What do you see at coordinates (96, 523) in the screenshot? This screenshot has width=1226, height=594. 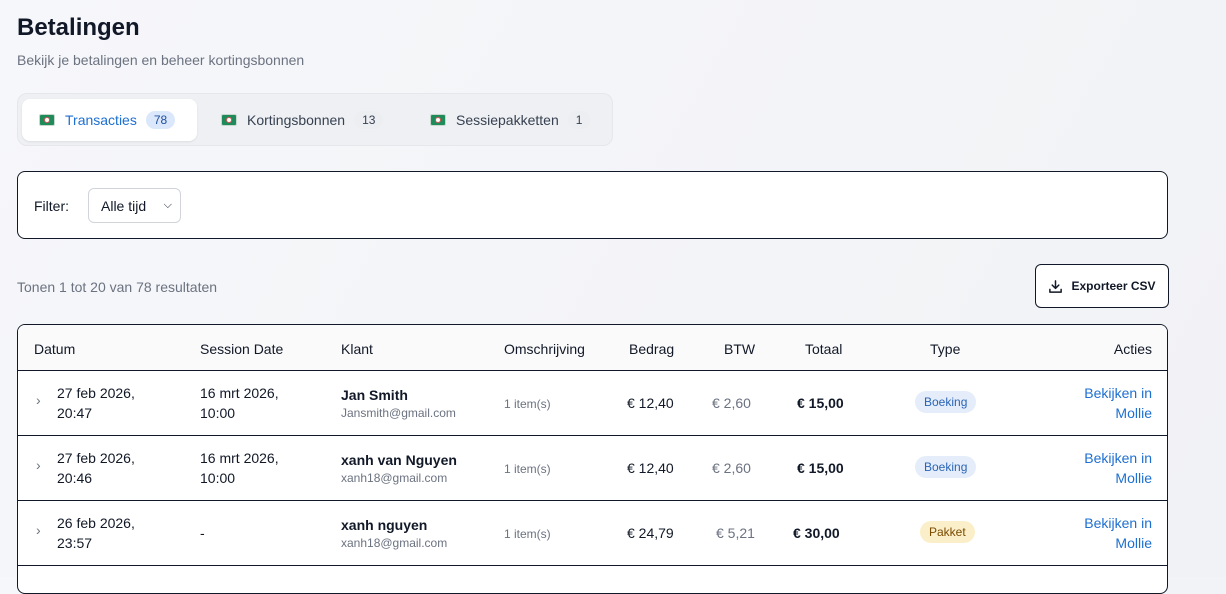 I see `date-line: 26 feb 2026,` at bounding box center [96, 523].